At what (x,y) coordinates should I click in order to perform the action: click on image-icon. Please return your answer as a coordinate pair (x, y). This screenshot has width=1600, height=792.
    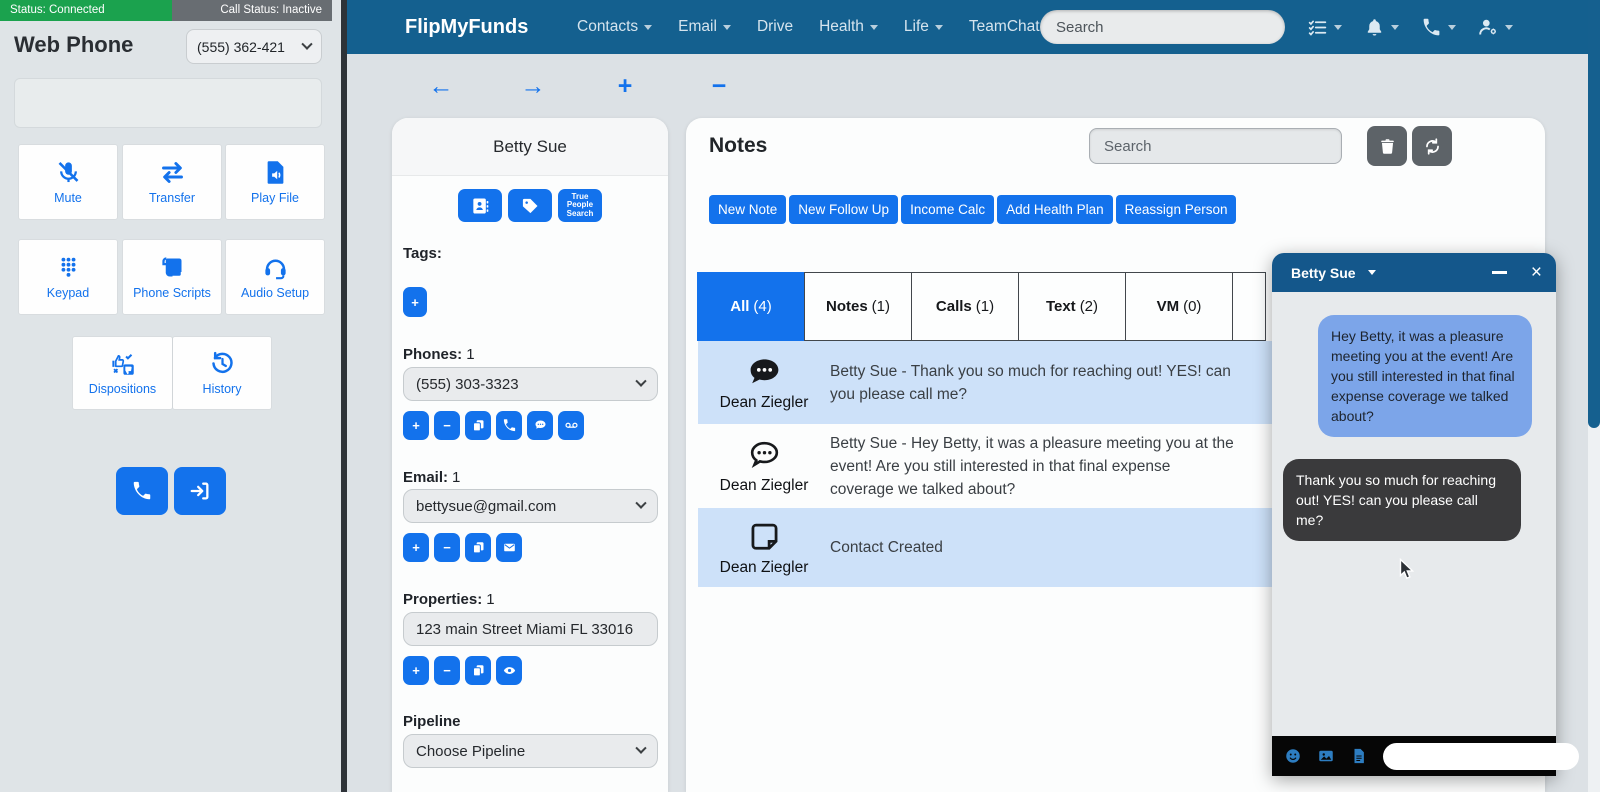
    Looking at the image, I should click on (1326, 756).